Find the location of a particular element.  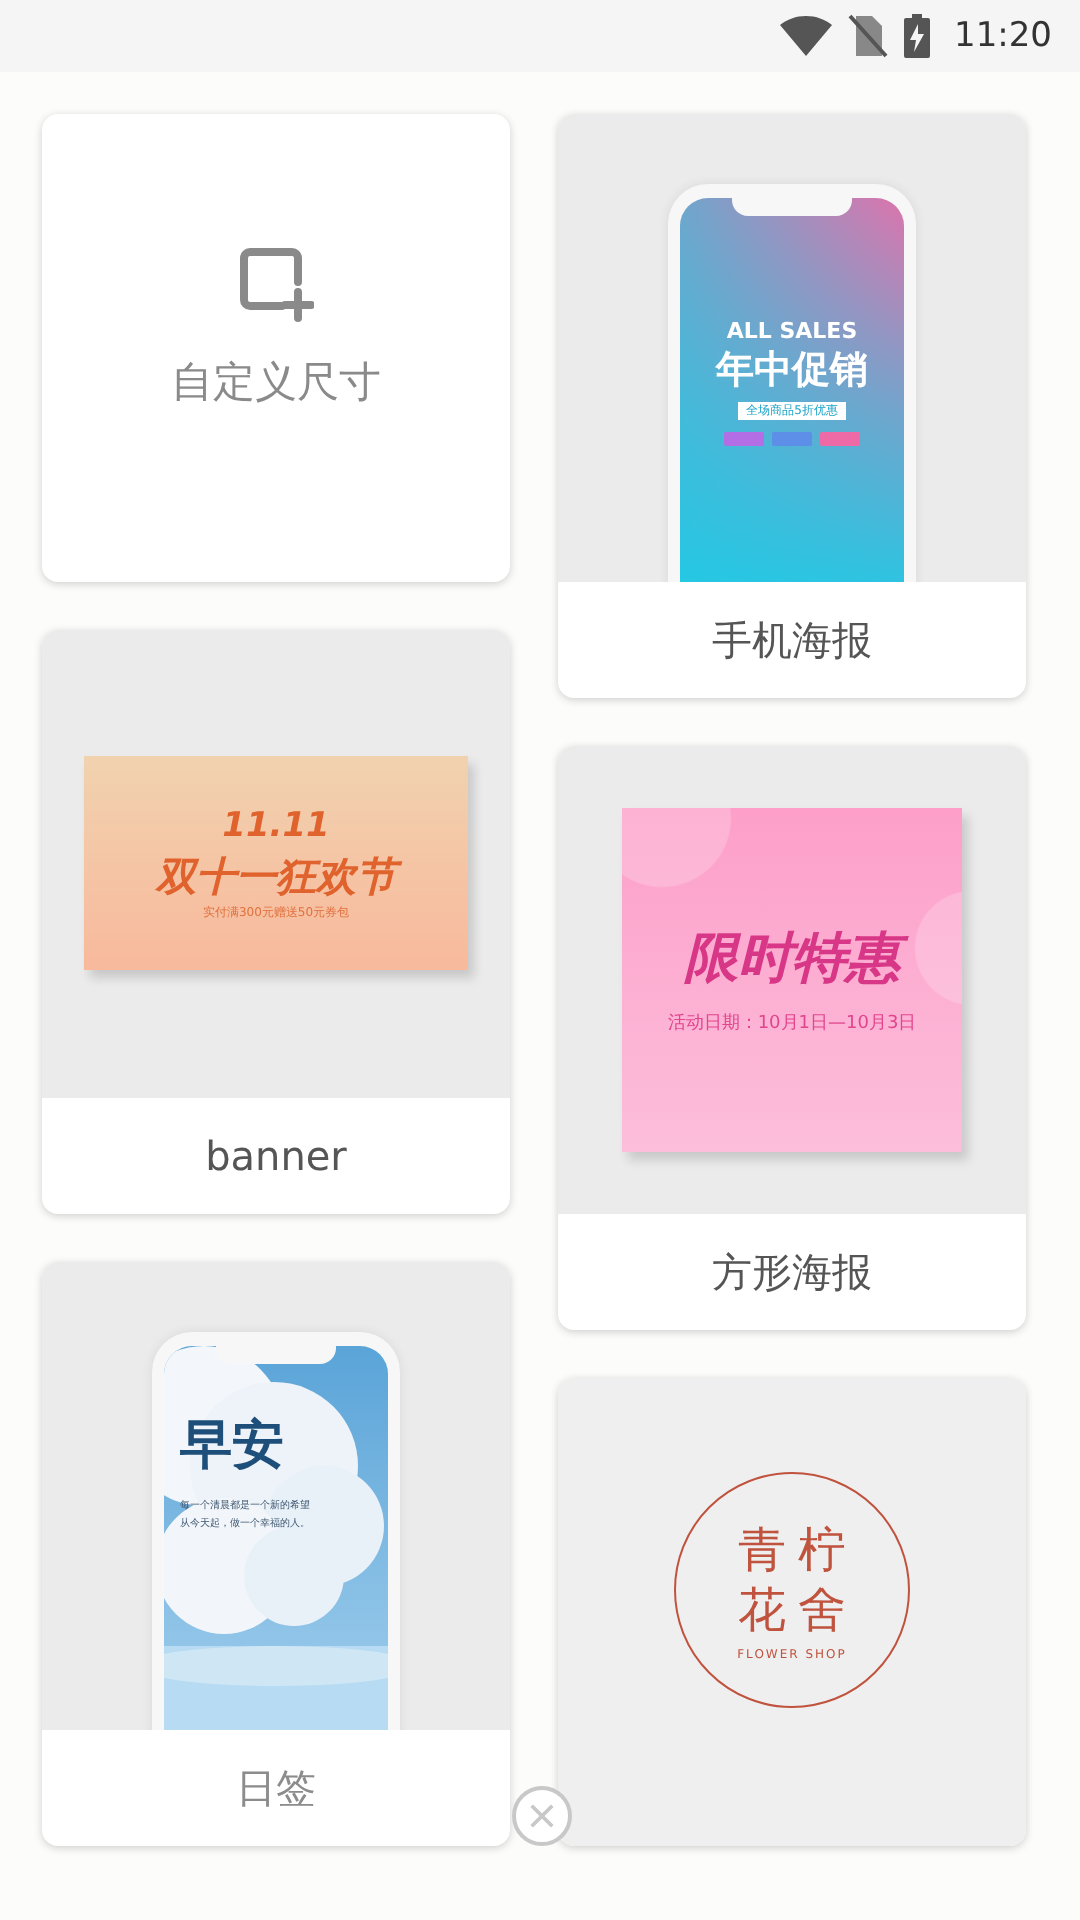

logo-title: 花舍 is located at coordinates (797, 1609).